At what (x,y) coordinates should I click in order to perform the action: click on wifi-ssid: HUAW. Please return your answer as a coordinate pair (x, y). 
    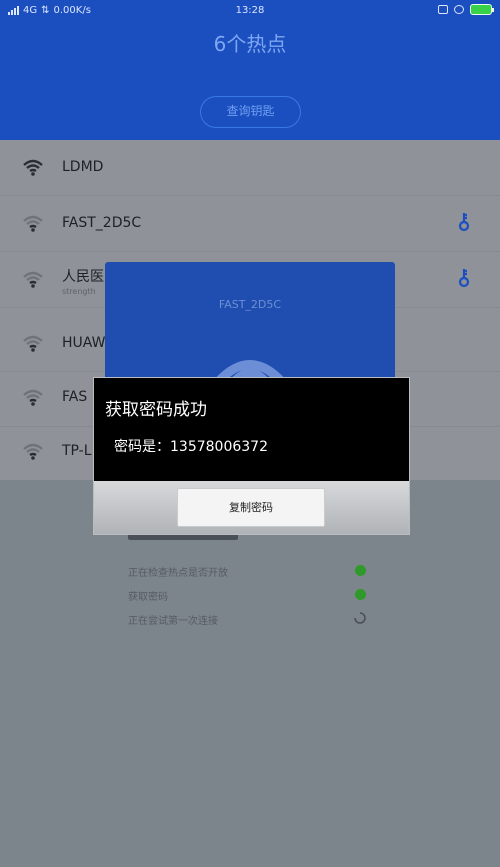
    Looking at the image, I should click on (84, 343).